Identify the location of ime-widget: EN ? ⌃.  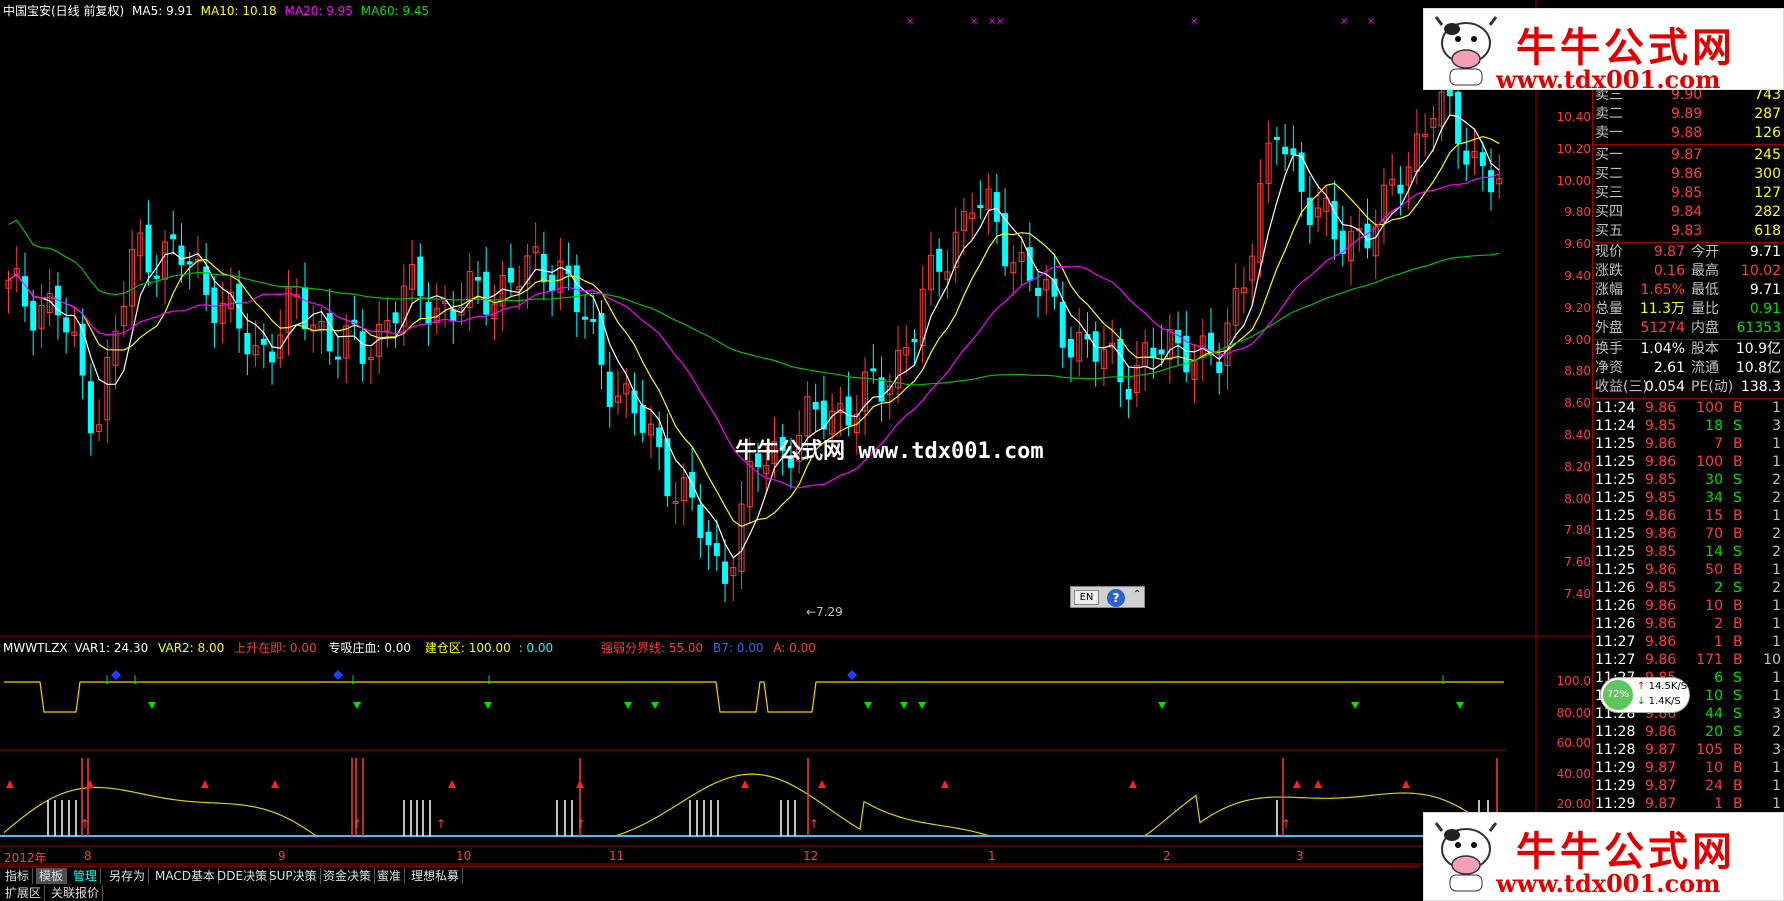
(1107, 597).